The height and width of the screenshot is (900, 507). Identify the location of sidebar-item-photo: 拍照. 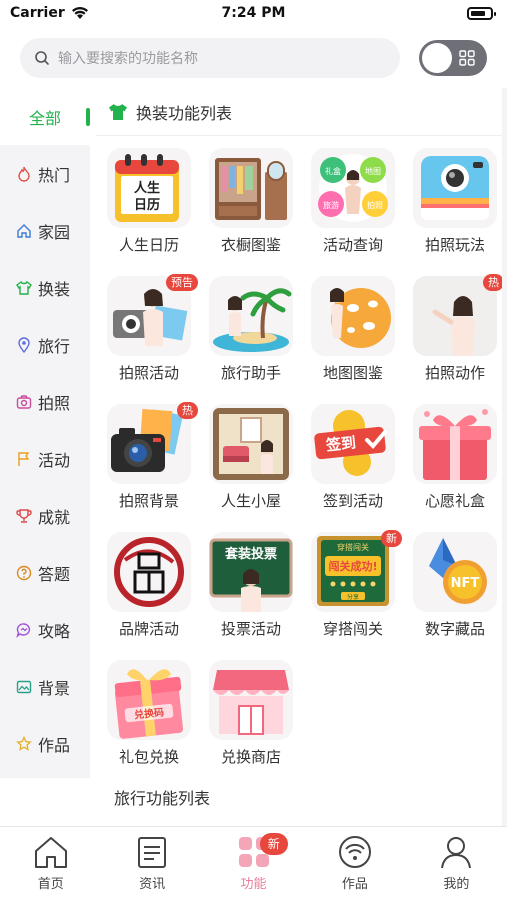
(45, 401).